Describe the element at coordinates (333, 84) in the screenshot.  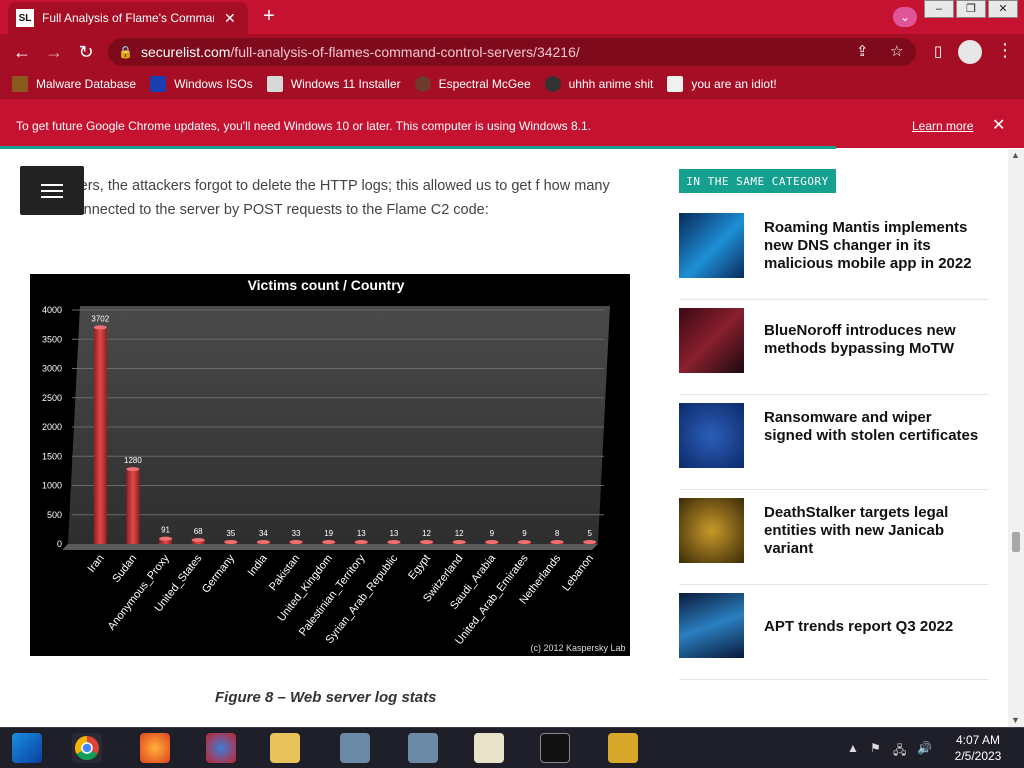
I see `bookmark-windows-11-installer: Windows 11 Installer` at that location.